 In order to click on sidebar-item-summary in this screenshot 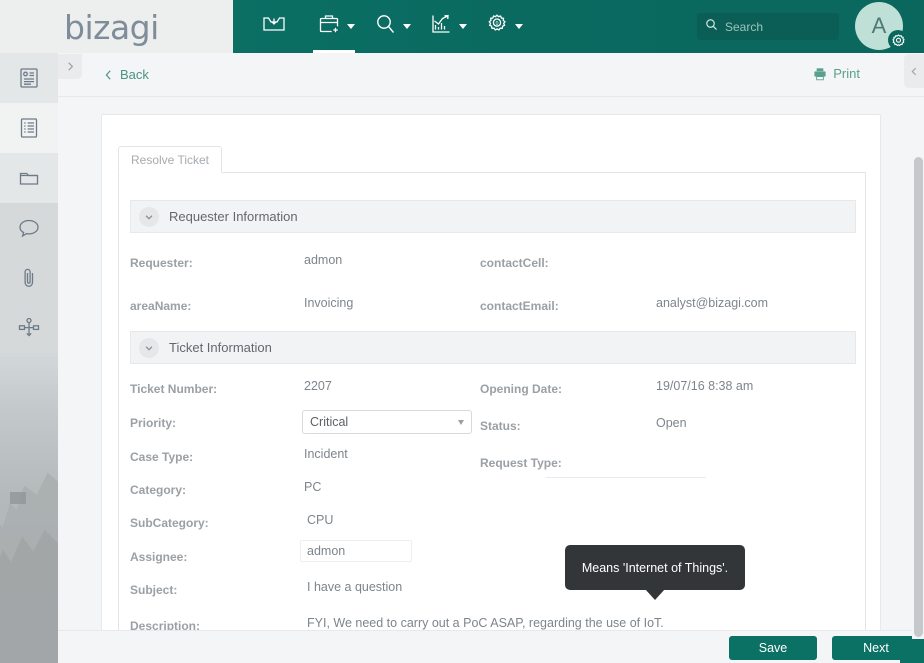, I will do `click(29, 78)`.